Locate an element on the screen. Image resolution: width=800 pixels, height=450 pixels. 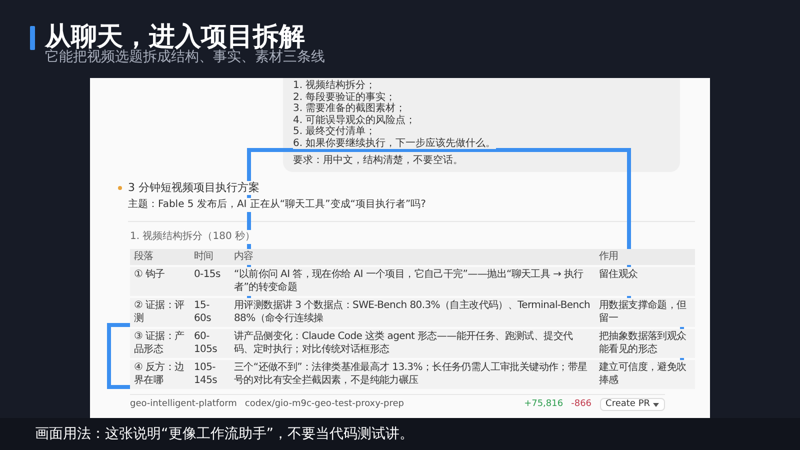
table-cell: 105-145s is located at coordinates (210, 374).